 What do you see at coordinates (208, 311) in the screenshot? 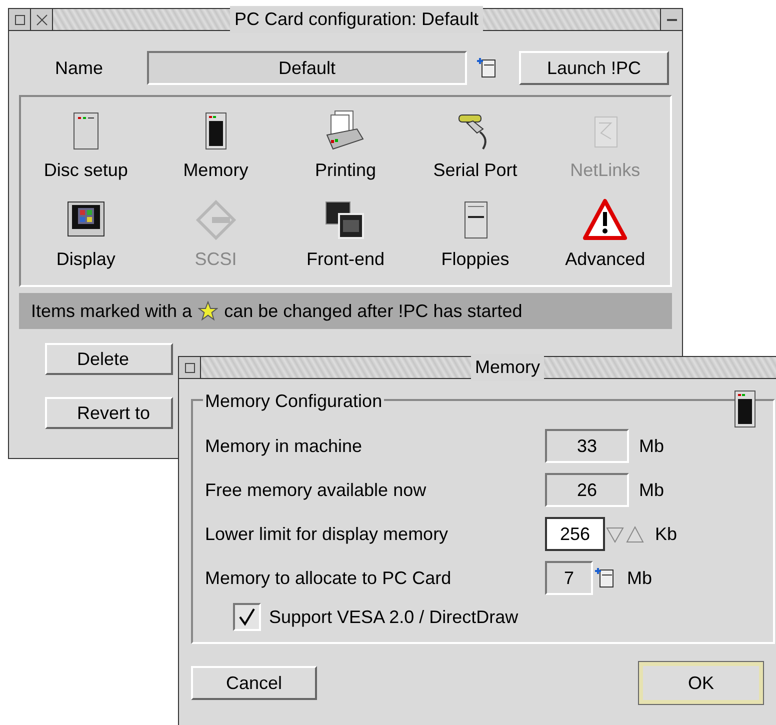
I see `star-icon` at bounding box center [208, 311].